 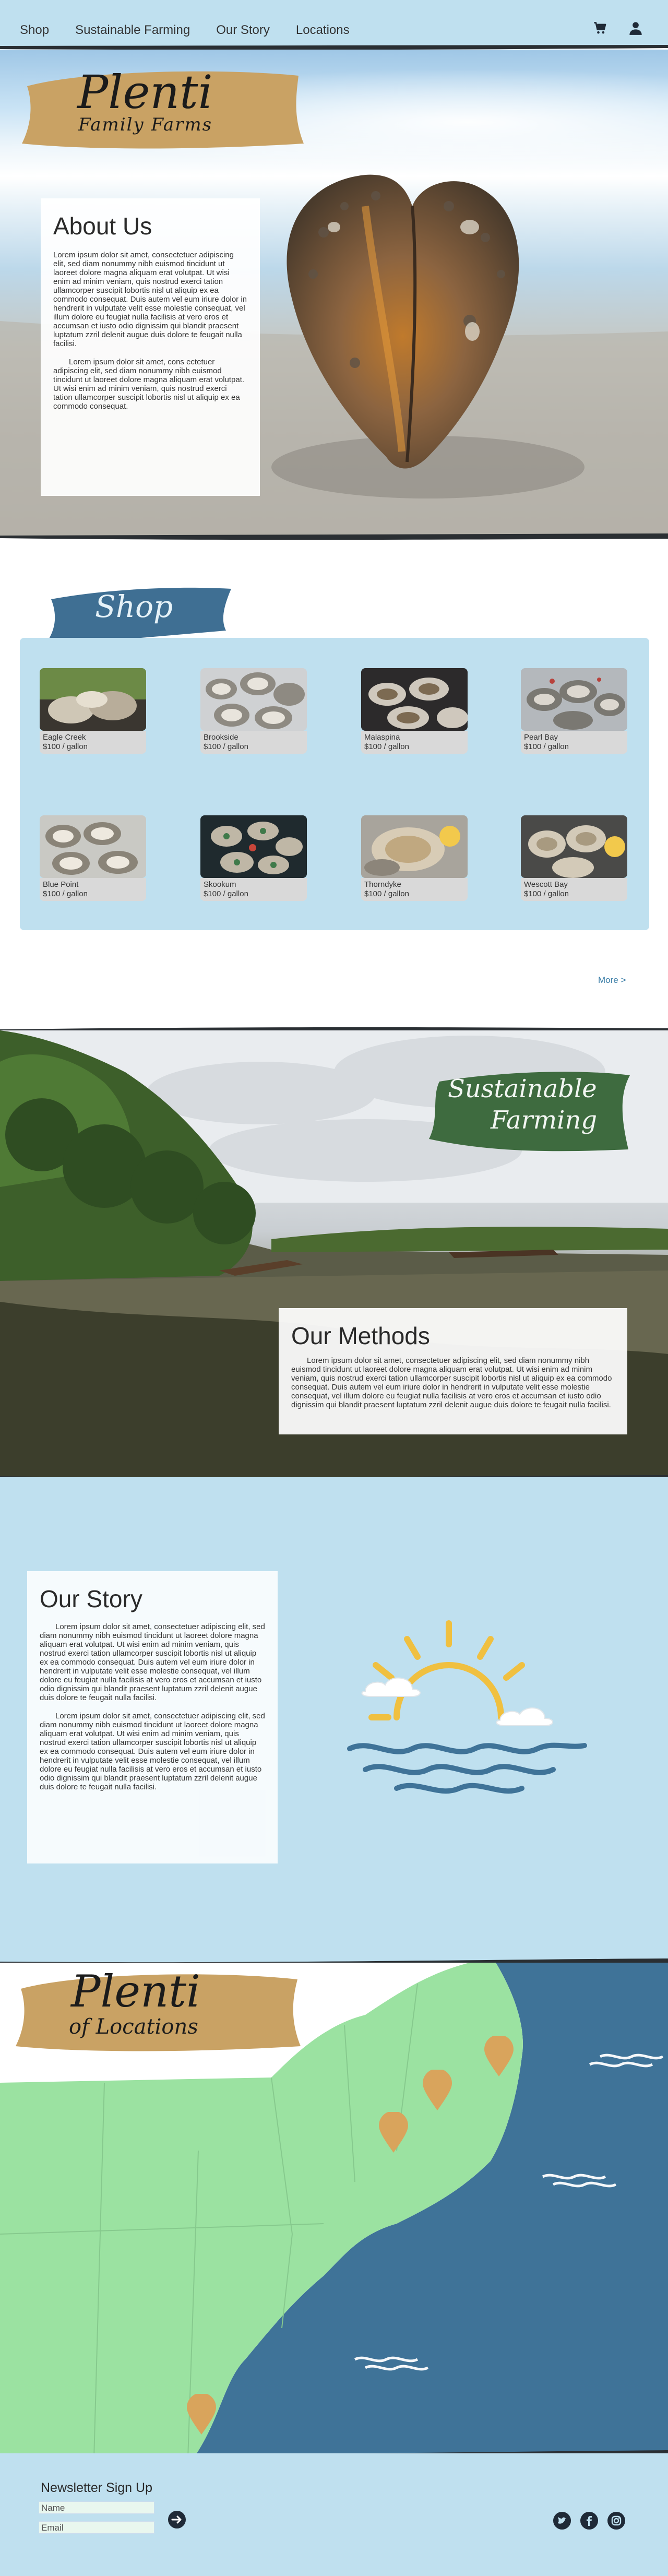 I want to click on shop-title: Shop, so click(x=134, y=606).